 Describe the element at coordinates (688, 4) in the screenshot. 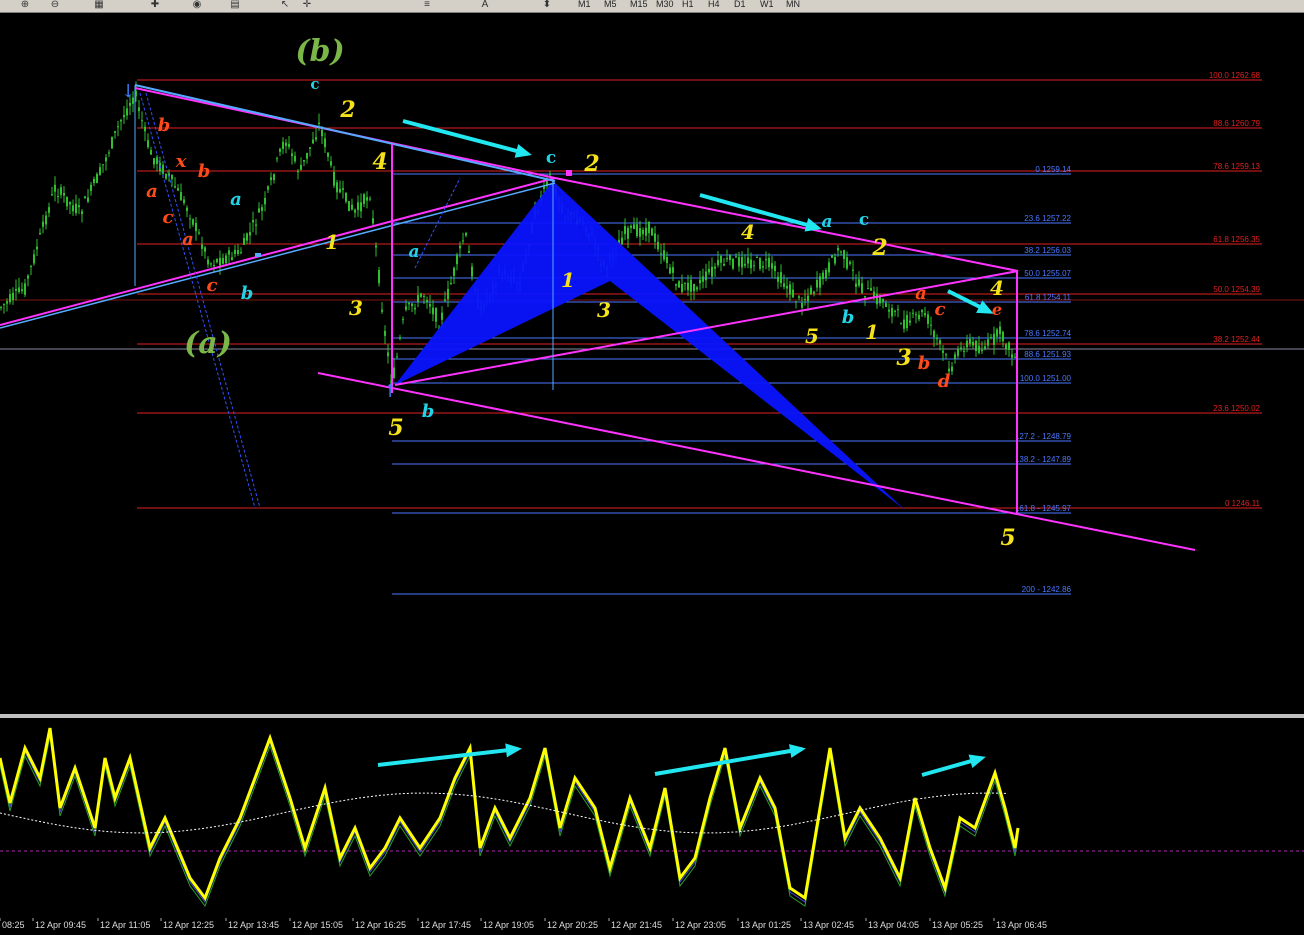

I see `timeframe-h1: H1` at that location.